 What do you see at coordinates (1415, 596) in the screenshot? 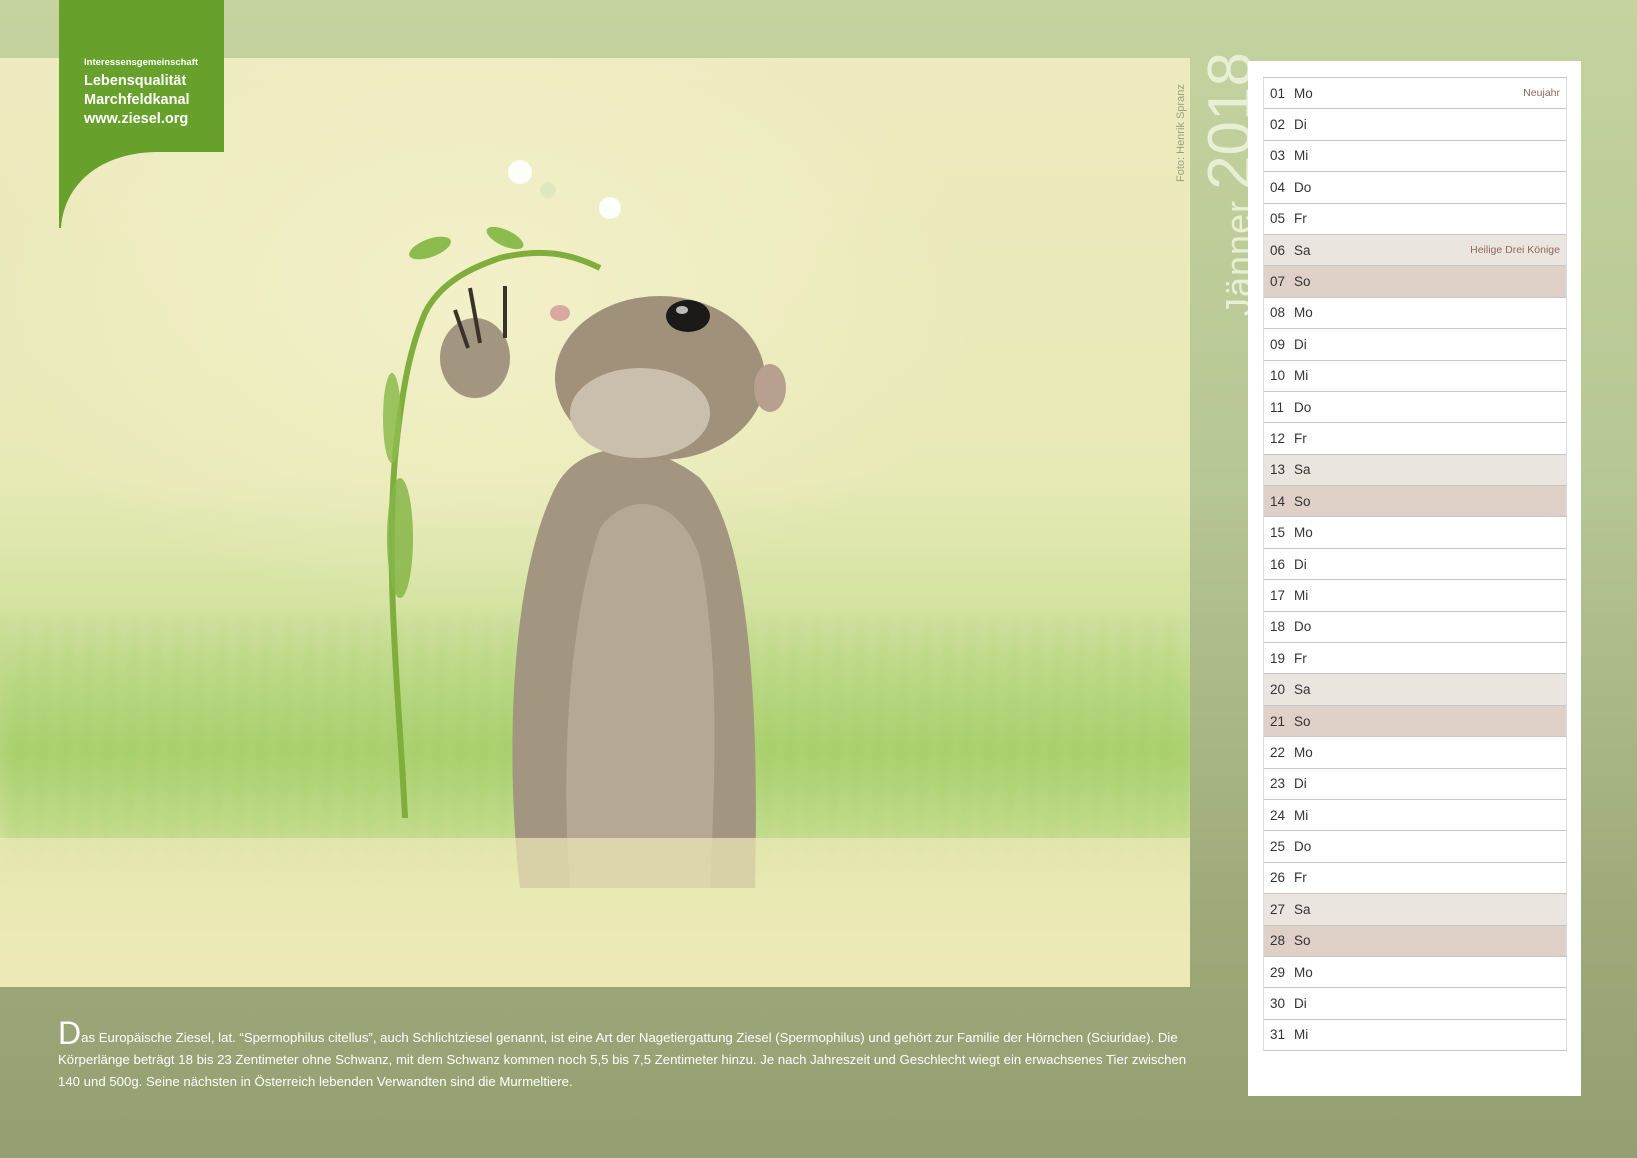
I see `calendar-day-row: 17 Mi` at bounding box center [1415, 596].